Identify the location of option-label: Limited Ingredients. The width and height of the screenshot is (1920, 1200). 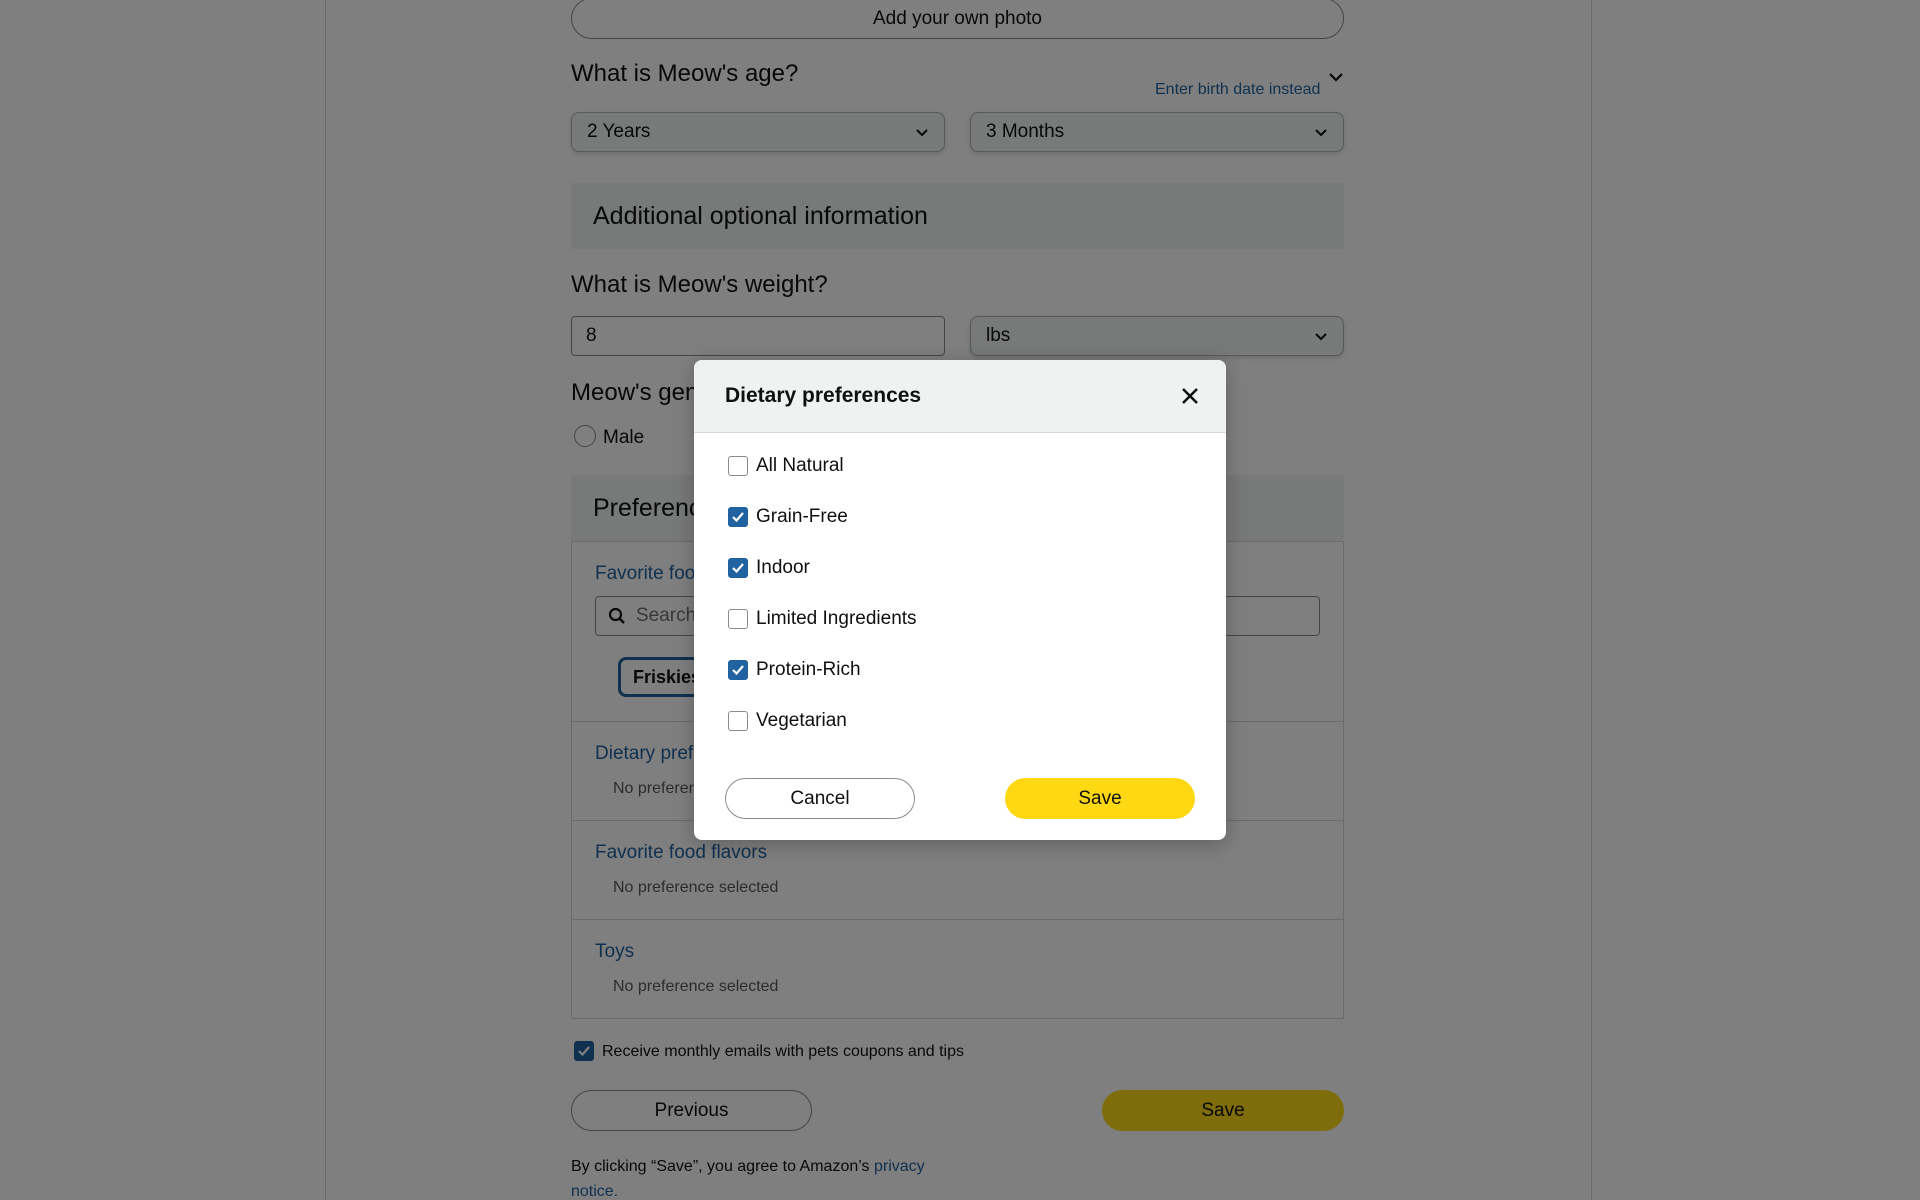
(836, 618).